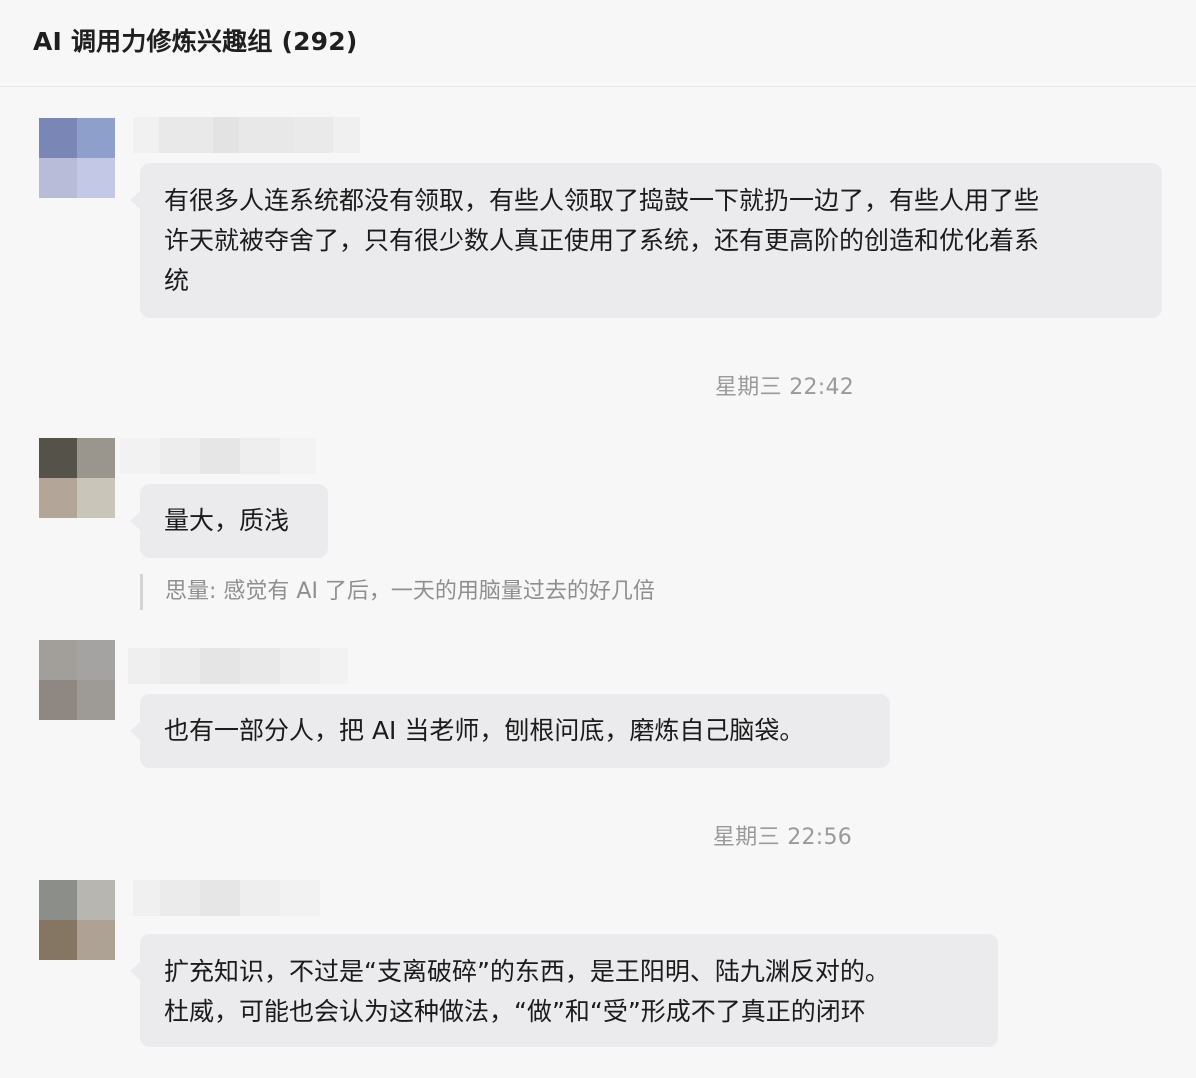 This screenshot has width=1196, height=1078. Describe the element at coordinates (397, 592) in the screenshot. I see `quoted-message: 思量: 感觉有 AI 了后，一天的用脑量过去的好几倍` at that location.